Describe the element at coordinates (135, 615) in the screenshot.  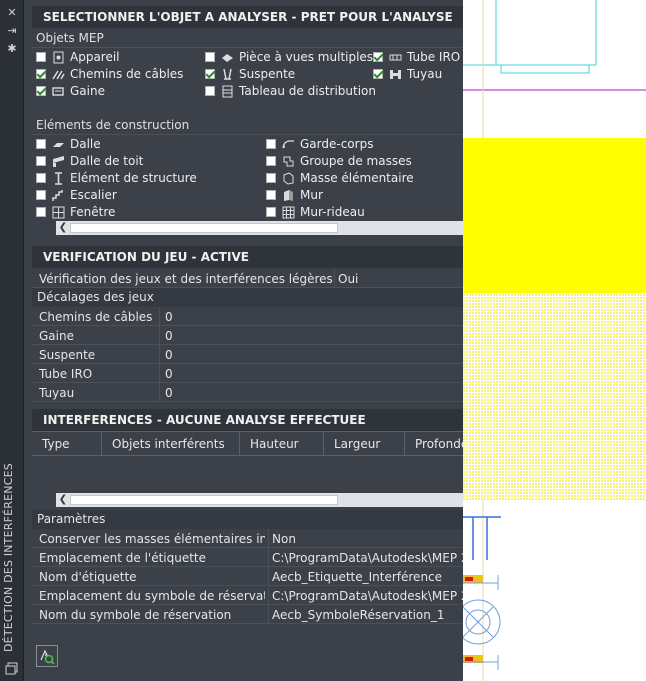
I see `parameter-label: Nom du symbole de réservation` at that location.